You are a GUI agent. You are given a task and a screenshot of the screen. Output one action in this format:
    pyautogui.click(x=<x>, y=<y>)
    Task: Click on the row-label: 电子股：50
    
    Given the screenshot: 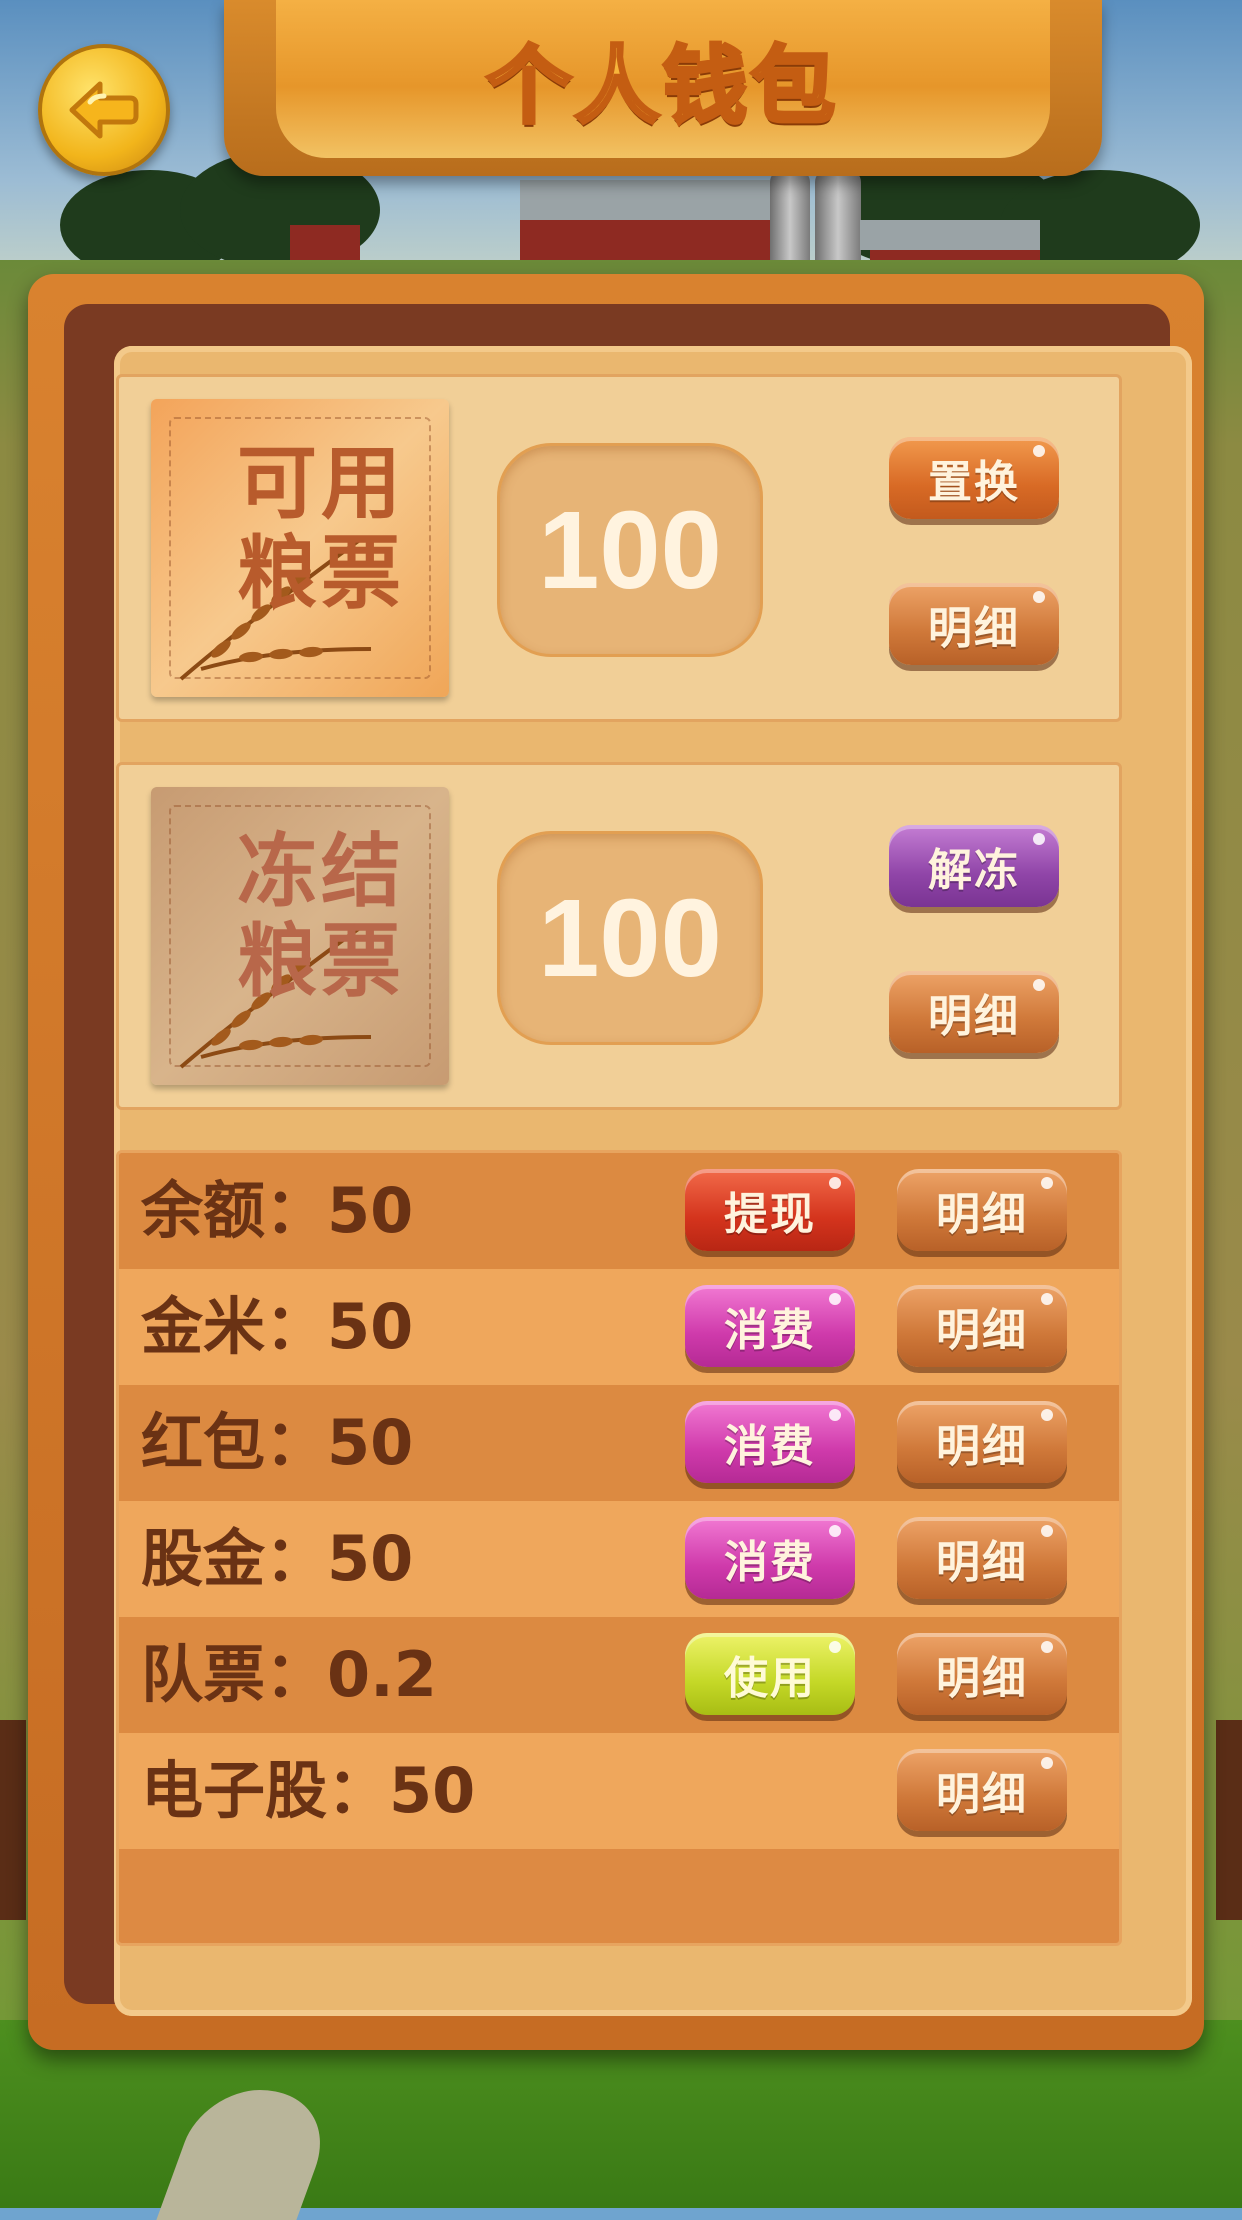 What is the action you would take?
    pyautogui.click(x=308, y=1790)
    